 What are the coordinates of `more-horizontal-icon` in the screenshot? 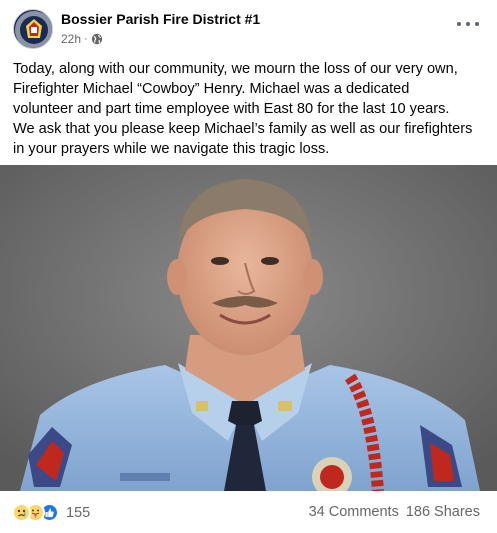 It's located at (459, 24).